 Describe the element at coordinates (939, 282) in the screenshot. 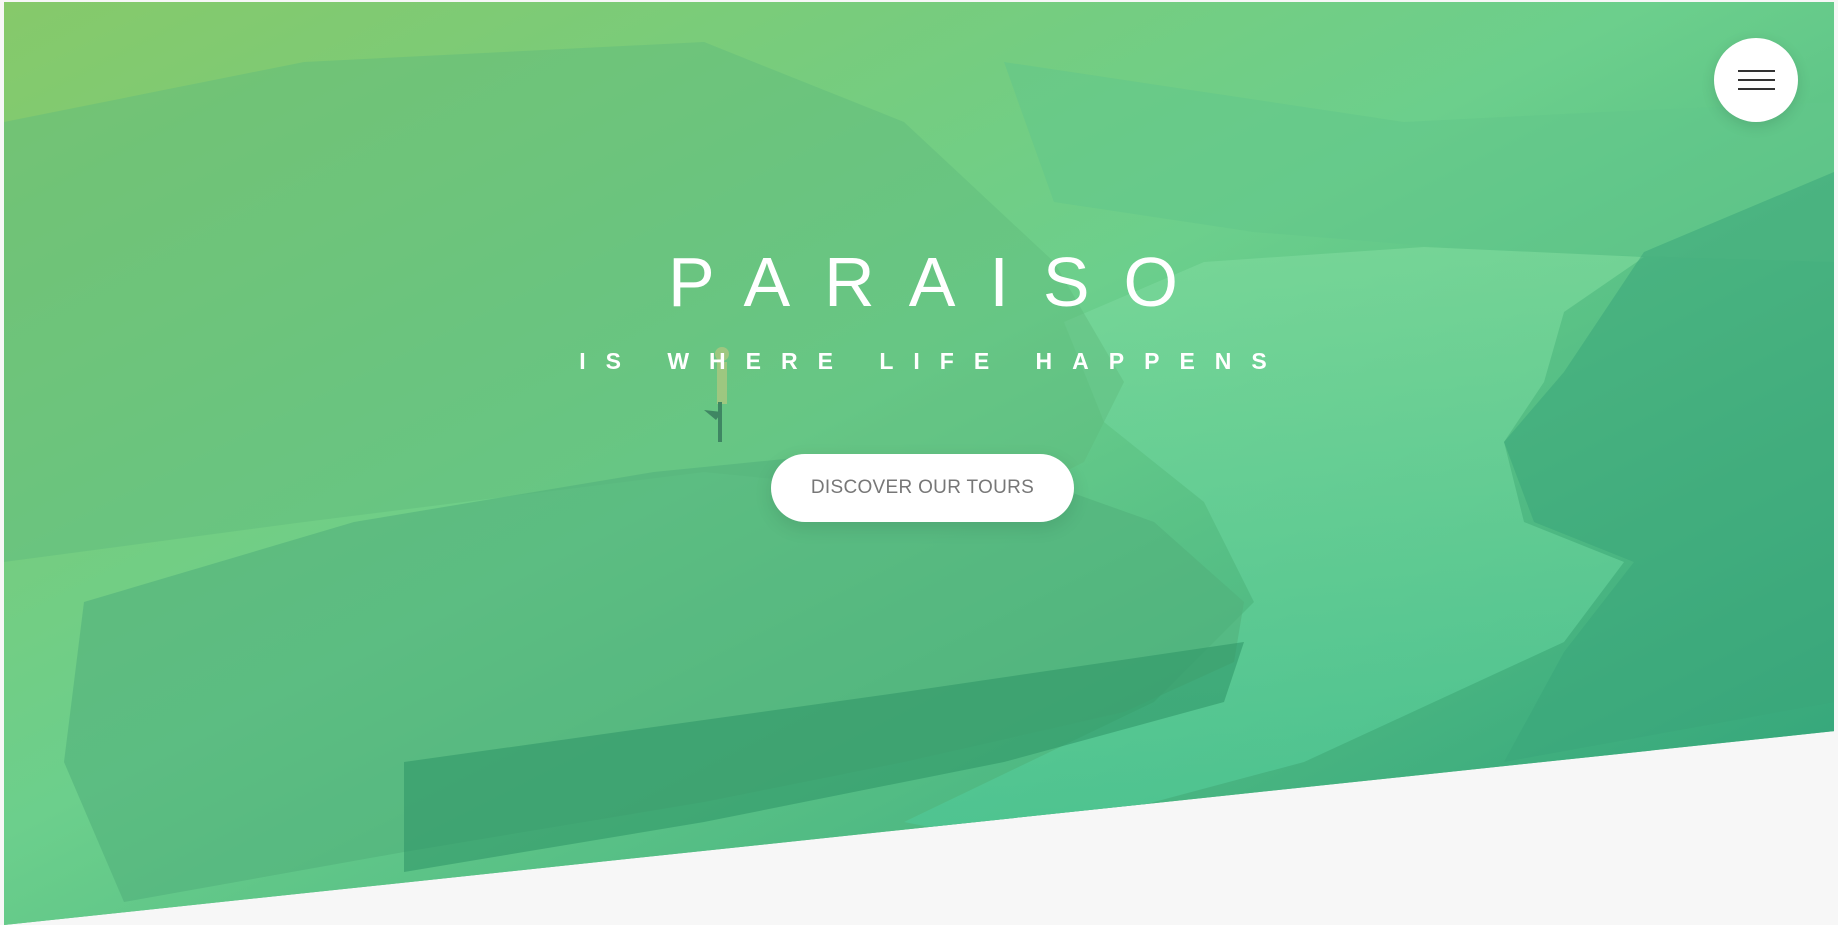

I see `hero-title: PARAISO` at that location.